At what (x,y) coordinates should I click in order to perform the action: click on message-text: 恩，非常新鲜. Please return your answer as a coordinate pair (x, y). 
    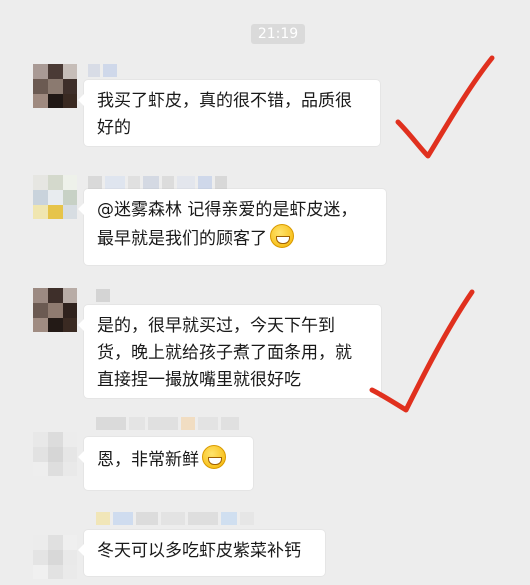
    Looking at the image, I should click on (148, 460).